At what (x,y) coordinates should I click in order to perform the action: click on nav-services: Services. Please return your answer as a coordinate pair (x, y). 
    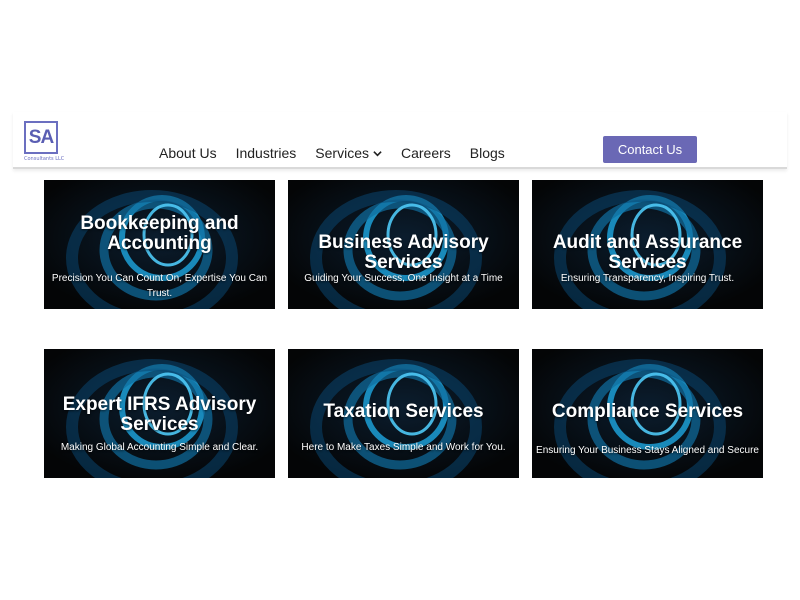
    Looking at the image, I should click on (348, 153).